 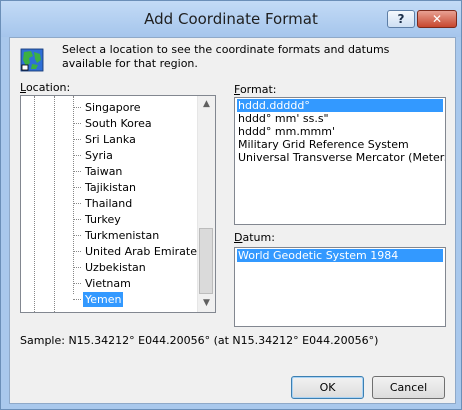 I want to click on location-label: Location:, so click(x=45, y=87).